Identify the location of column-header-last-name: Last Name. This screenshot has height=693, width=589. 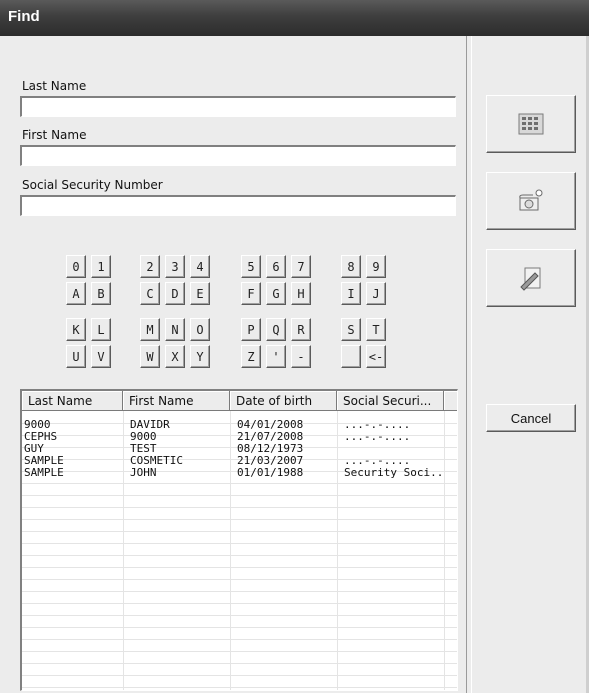
(72, 401).